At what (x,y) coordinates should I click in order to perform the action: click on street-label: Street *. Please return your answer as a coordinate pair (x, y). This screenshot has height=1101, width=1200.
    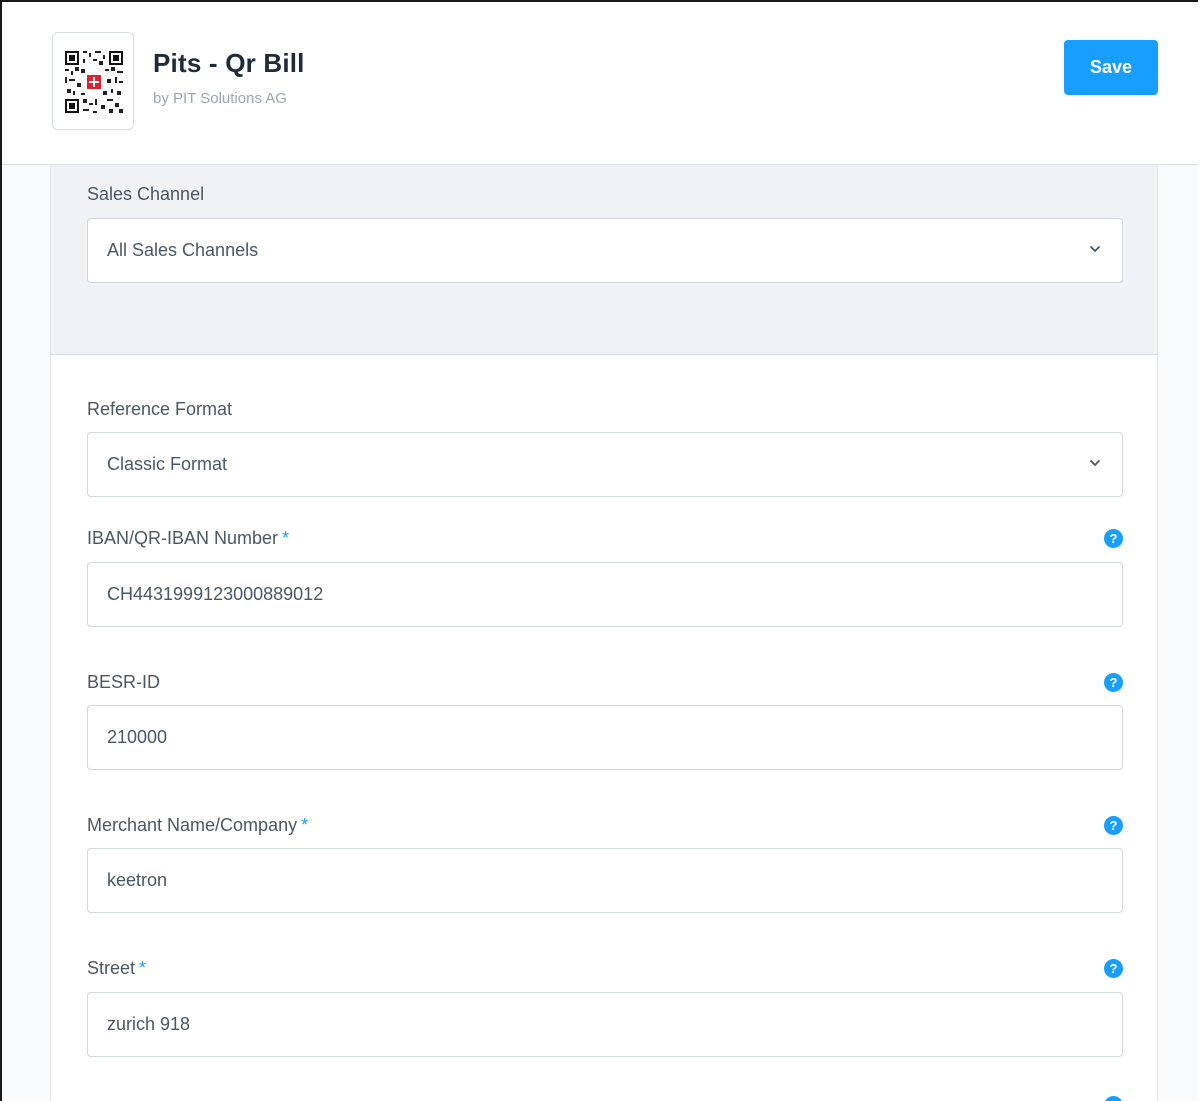
    Looking at the image, I should click on (116, 968).